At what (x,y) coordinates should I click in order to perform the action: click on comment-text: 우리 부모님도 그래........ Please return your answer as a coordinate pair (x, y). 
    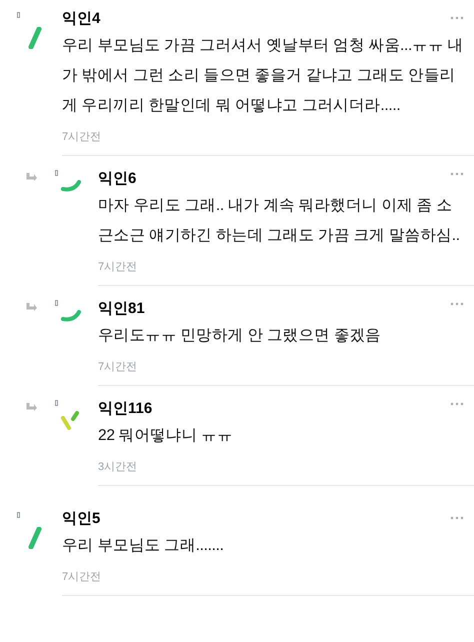
    Looking at the image, I should click on (143, 546).